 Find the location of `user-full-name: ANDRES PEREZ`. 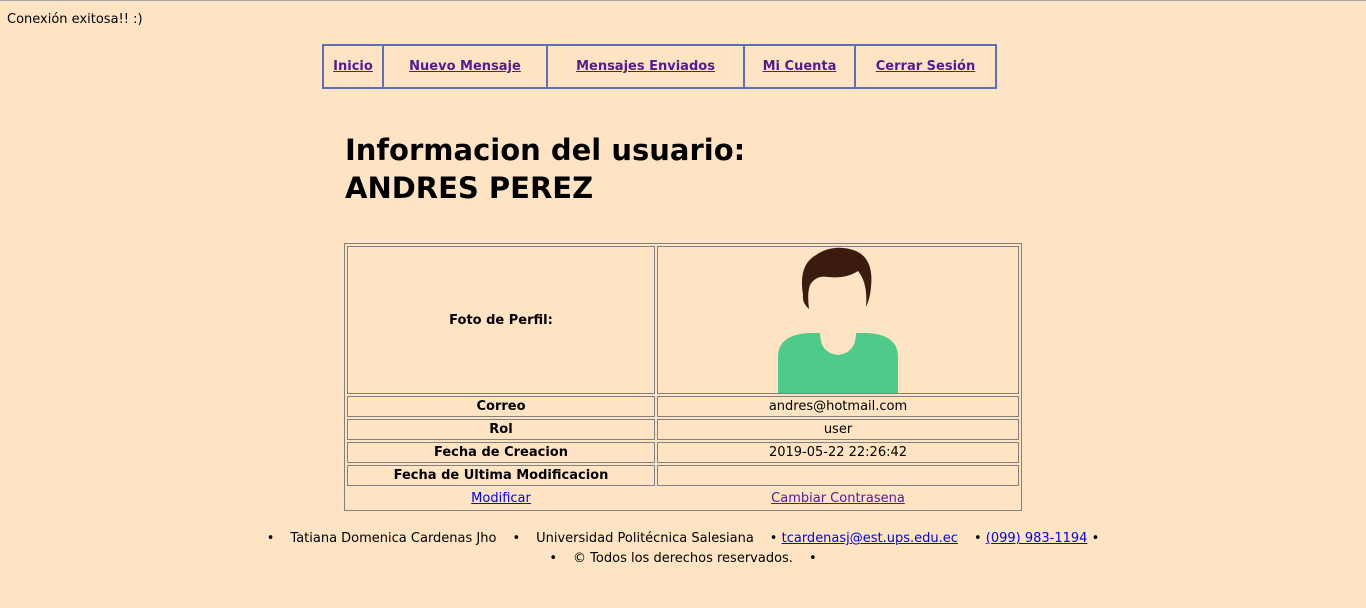

user-full-name: ANDRES PEREZ is located at coordinates (469, 188).